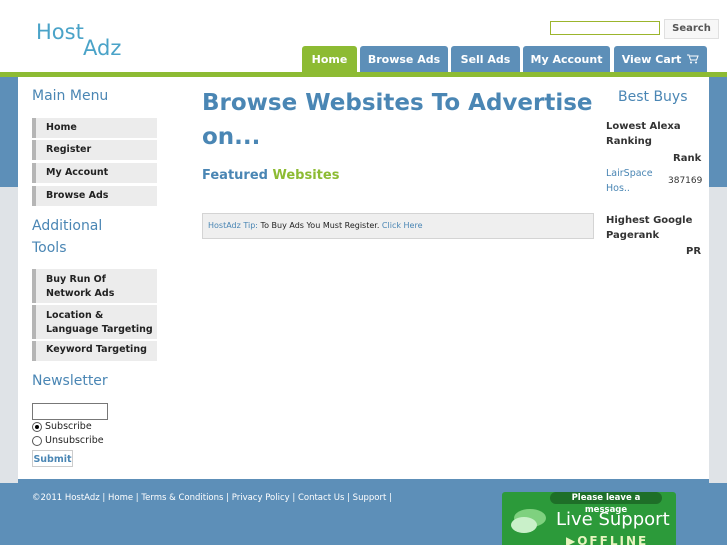 This screenshot has height=545, width=727. Describe the element at coordinates (370, 498) in the screenshot. I see `footer-link-support: Support` at that location.